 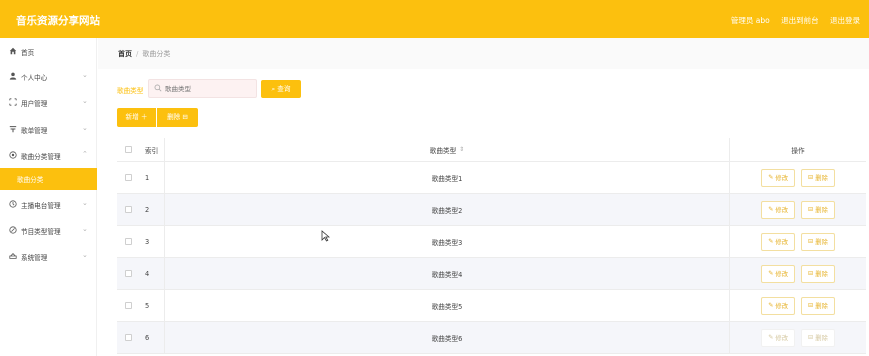 I want to click on logout-link: 退出登录, so click(x=845, y=20).